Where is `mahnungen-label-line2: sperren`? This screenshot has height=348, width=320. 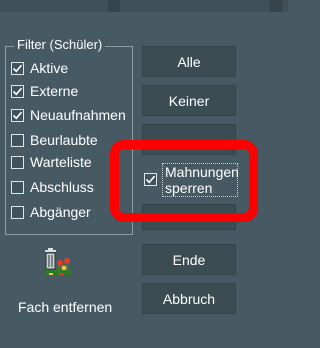 mahnungen-label-line2: sperren is located at coordinates (189, 188).